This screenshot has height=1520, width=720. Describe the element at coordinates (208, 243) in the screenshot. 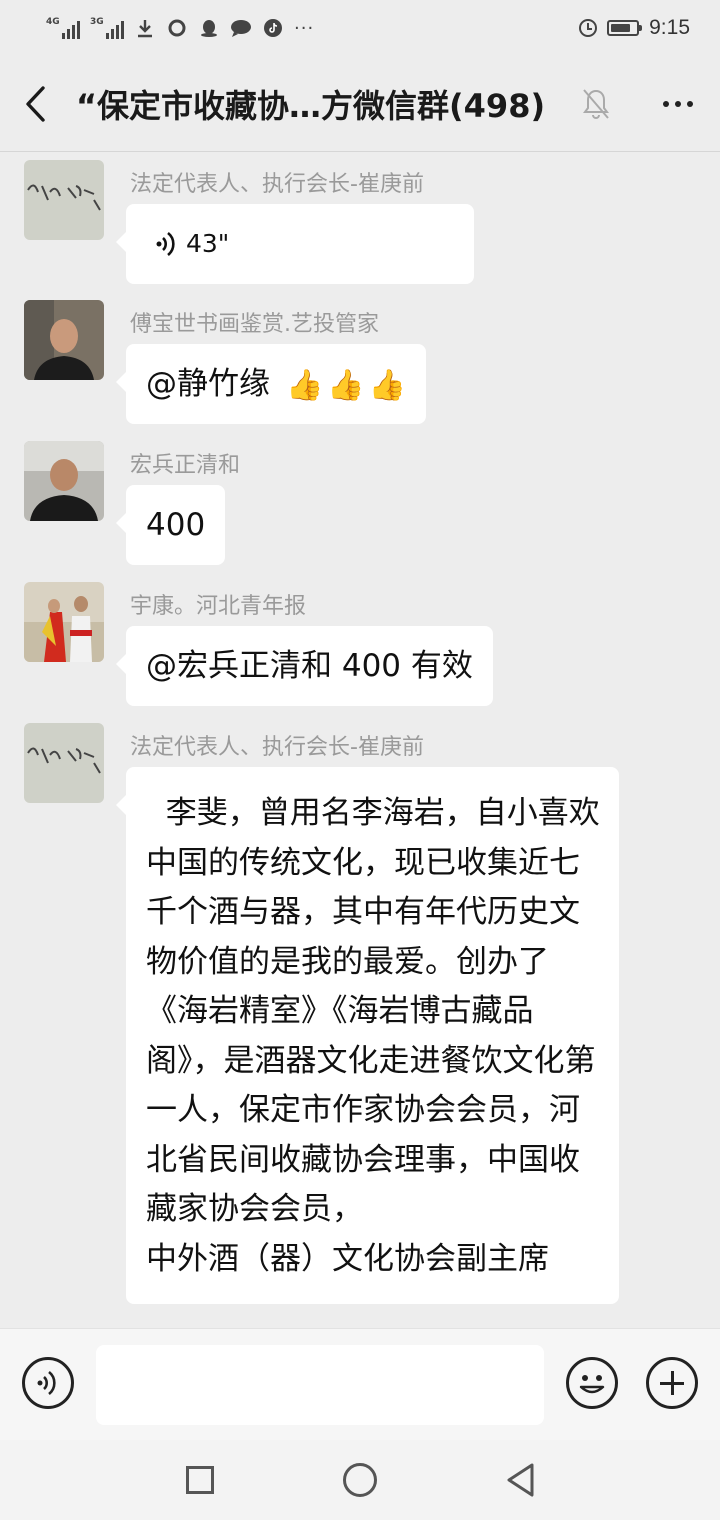

I see `voice-duration: 43"` at that location.